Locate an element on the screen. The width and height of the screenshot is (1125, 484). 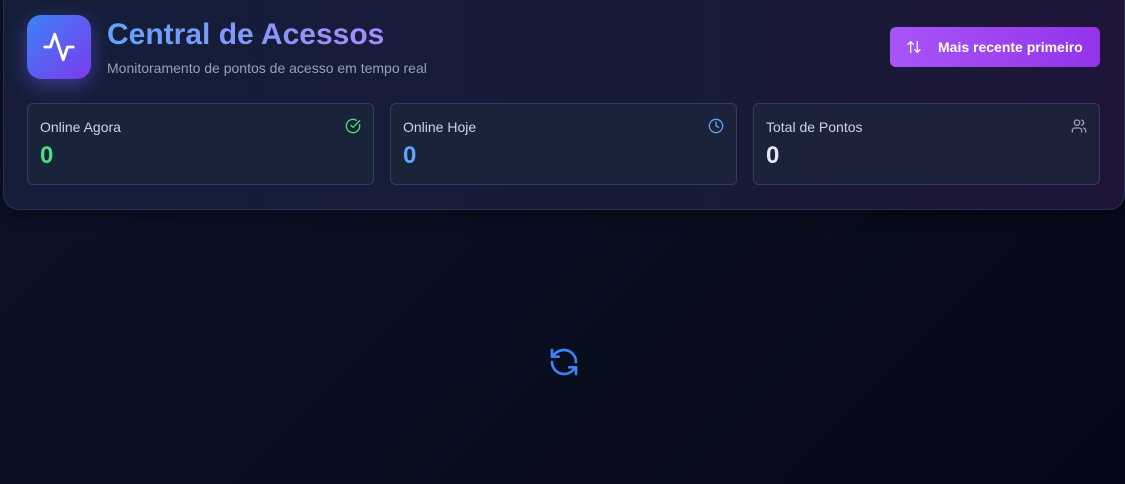
app-logo is located at coordinates (59, 47).